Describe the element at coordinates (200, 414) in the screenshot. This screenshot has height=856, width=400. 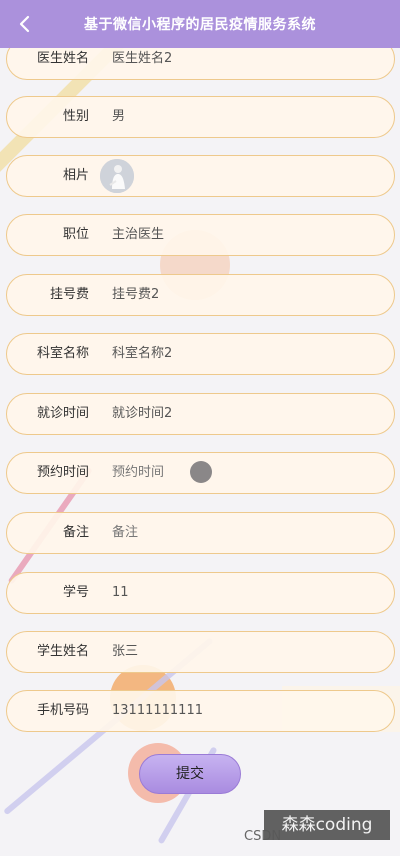
I see `field-visit-time: 就诊时间 就诊时间2` at that location.